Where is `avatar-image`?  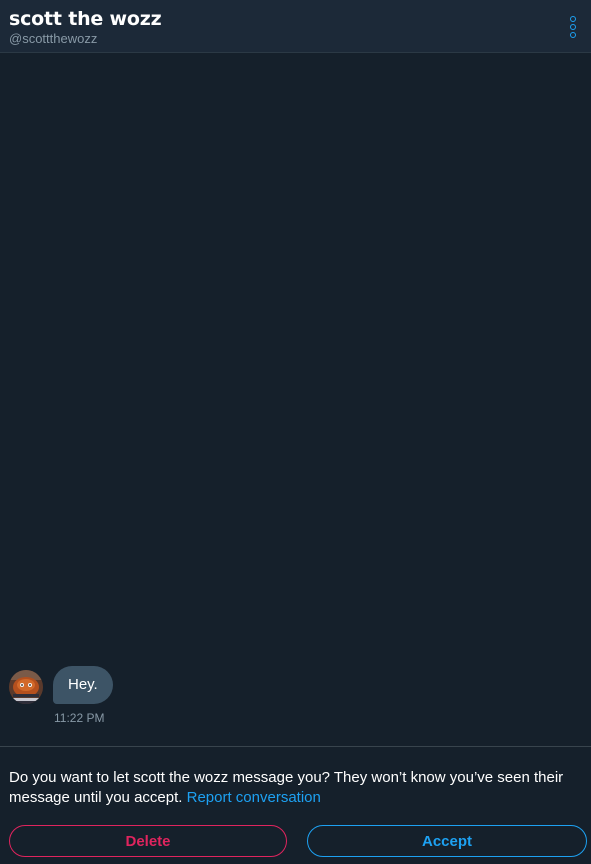
avatar-image is located at coordinates (26, 687).